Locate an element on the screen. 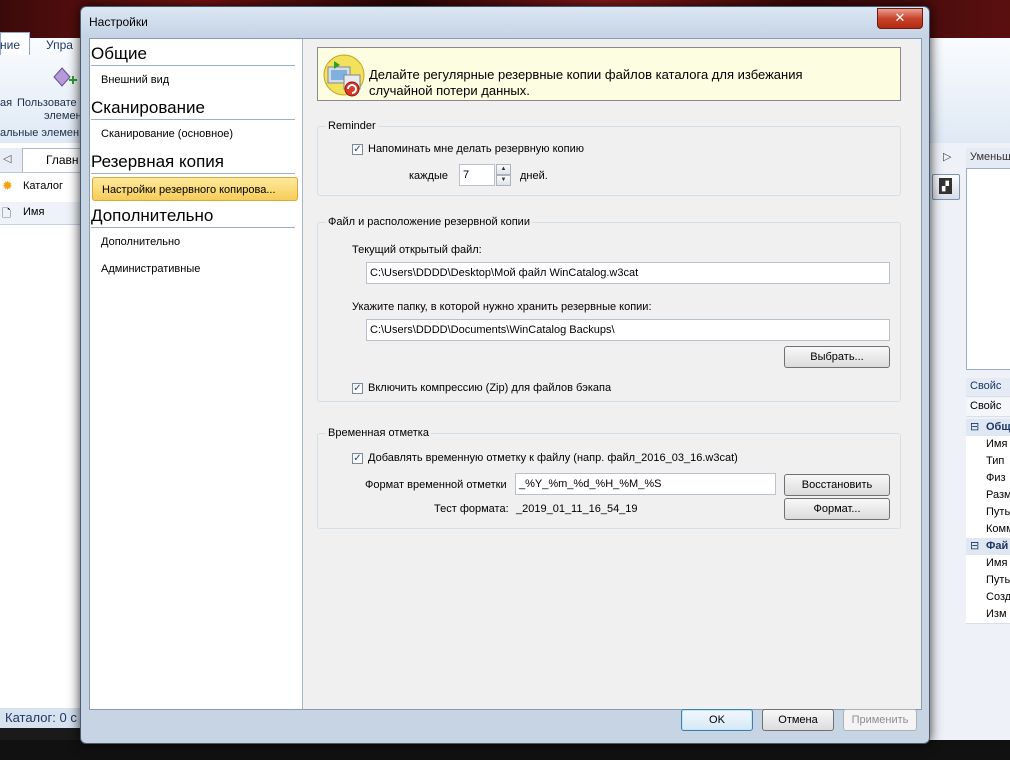 The image size is (1010, 760). spin-down-icon: ▼ is located at coordinates (503, 180).